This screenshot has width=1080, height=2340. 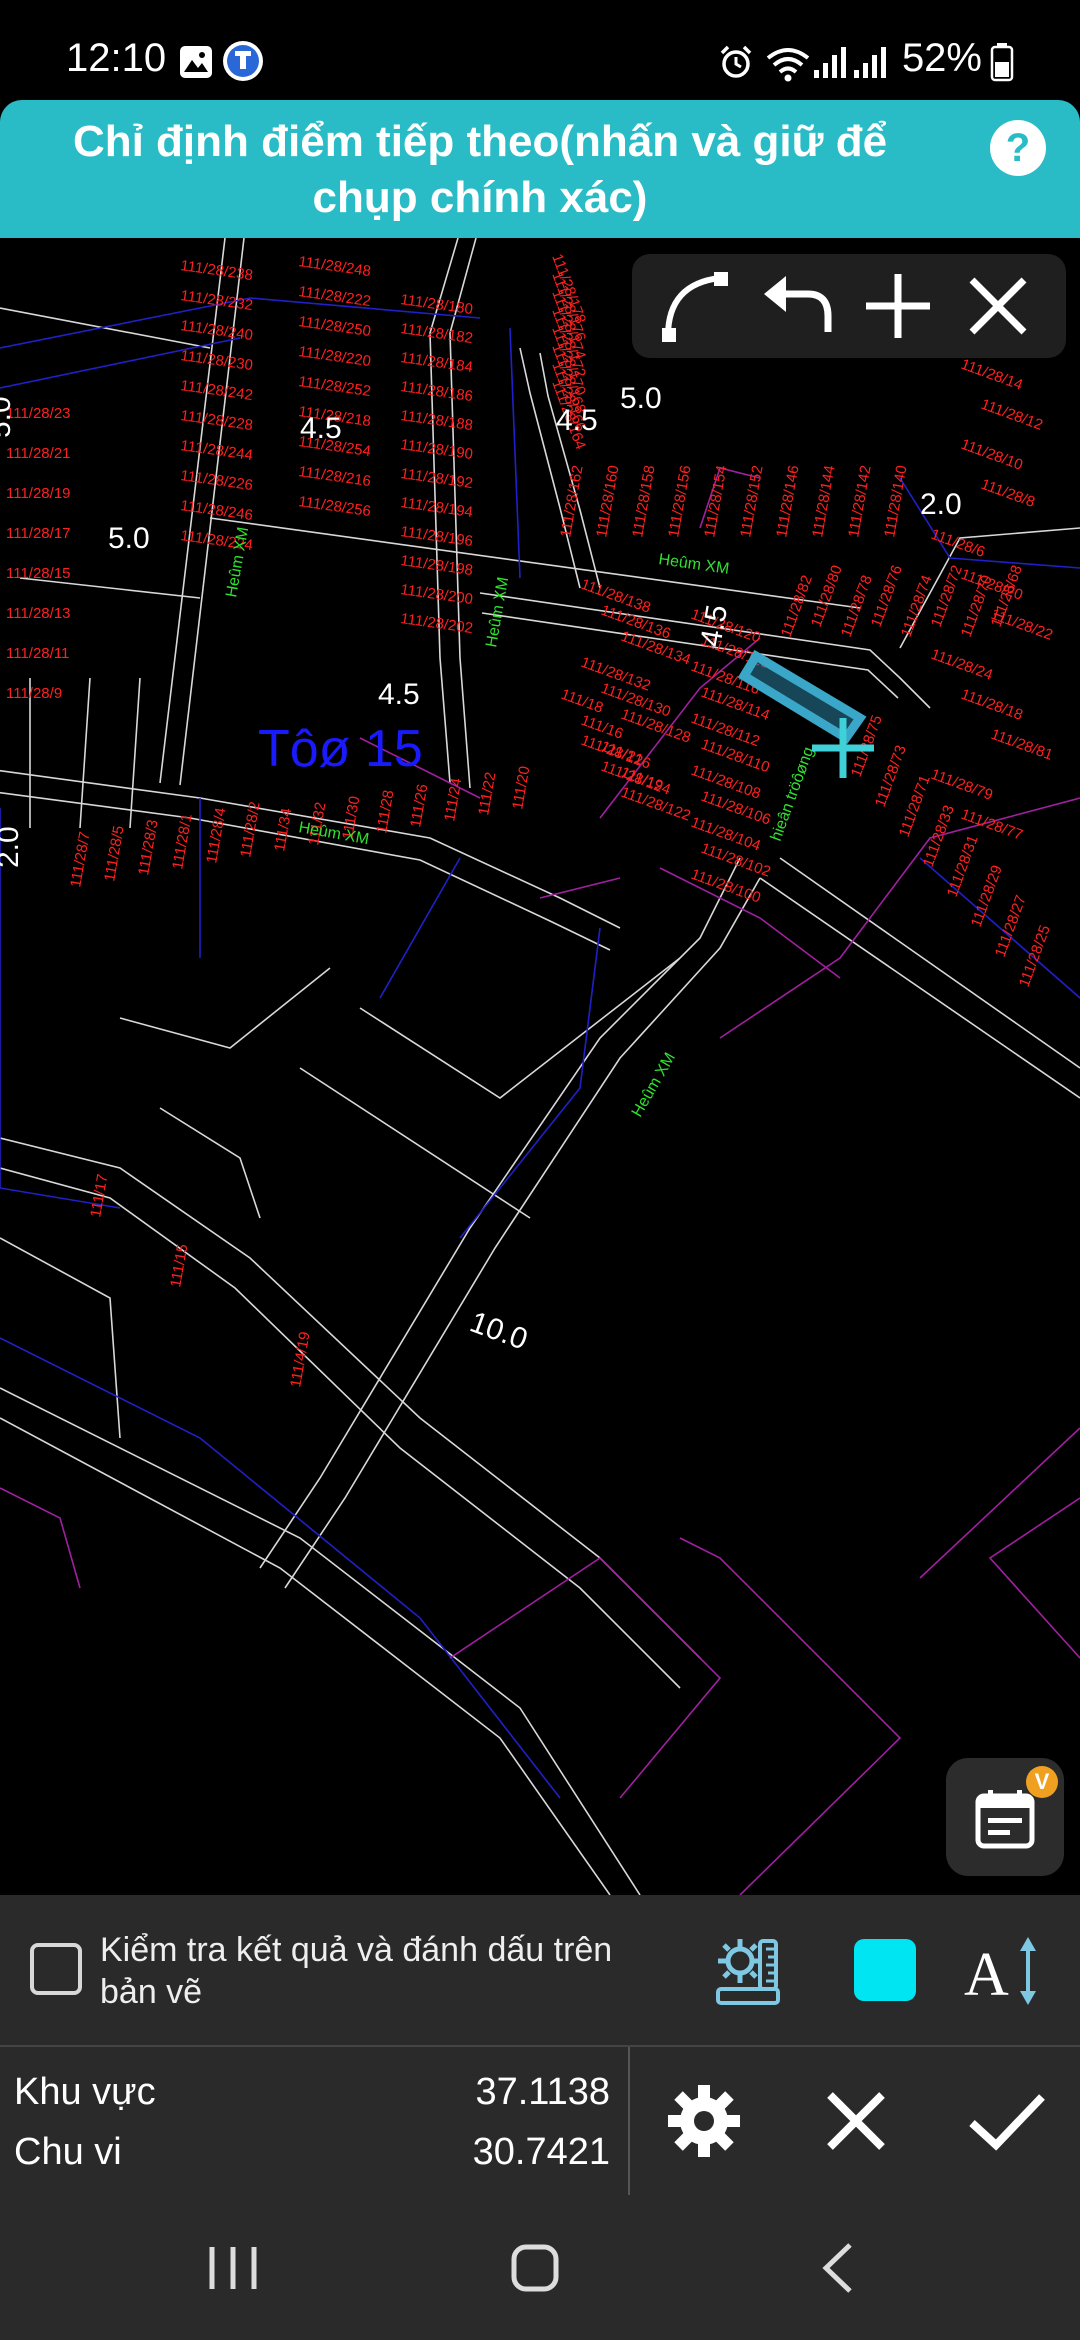 What do you see at coordinates (436, 333) in the screenshot?
I see `parcel-label: 111/28/182` at bounding box center [436, 333].